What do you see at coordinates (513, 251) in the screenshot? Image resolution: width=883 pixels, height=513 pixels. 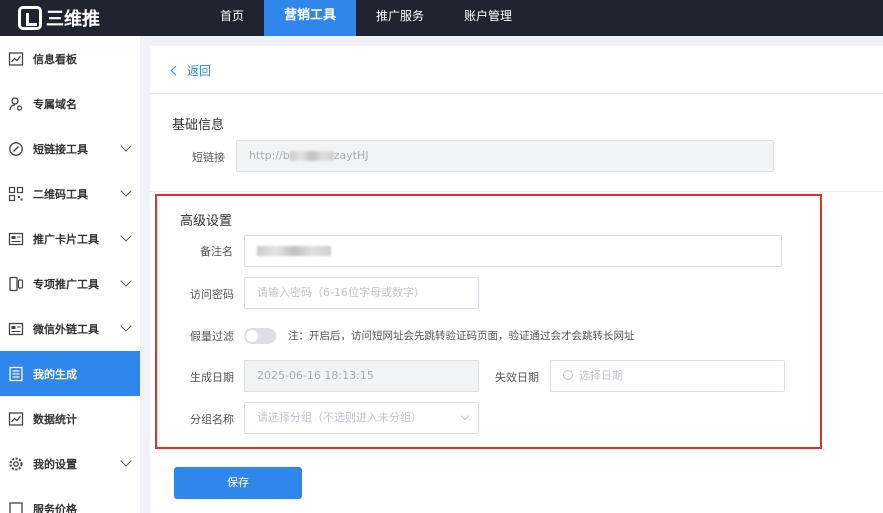 I see `remark-input` at bounding box center [513, 251].